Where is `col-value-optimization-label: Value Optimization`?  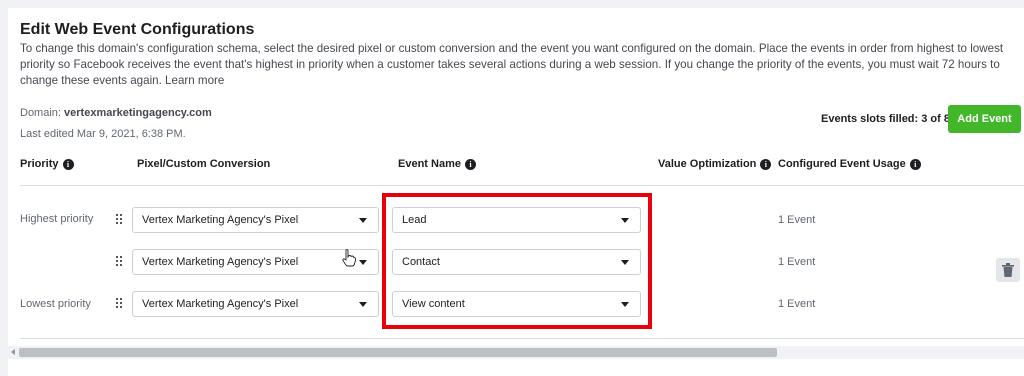 col-value-optimization-label: Value Optimization is located at coordinates (707, 164).